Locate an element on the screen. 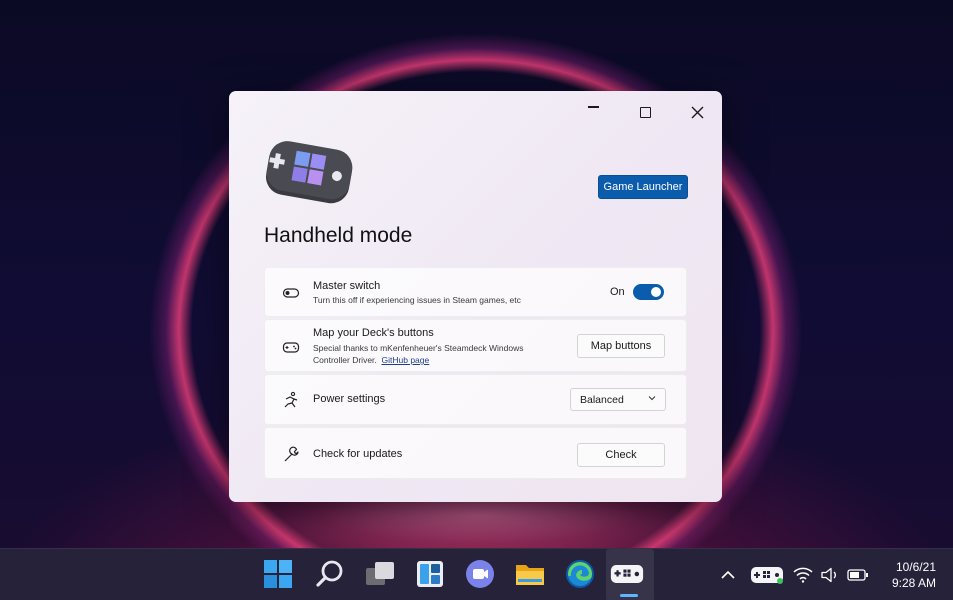 This screenshot has width=953, height=600. page-title: Handheld mode is located at coordinates (338, 235).